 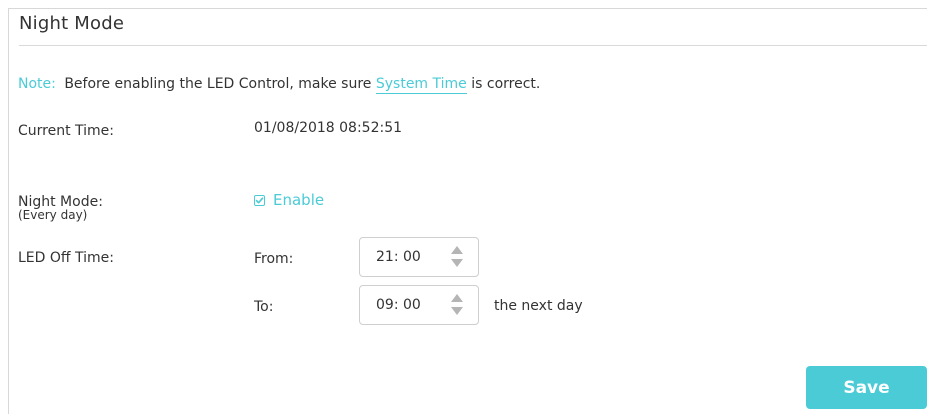 What do you see at coordinates (264, 307) in the screenshot?
I see `to-label: To:` at bounding box center [264, 307].